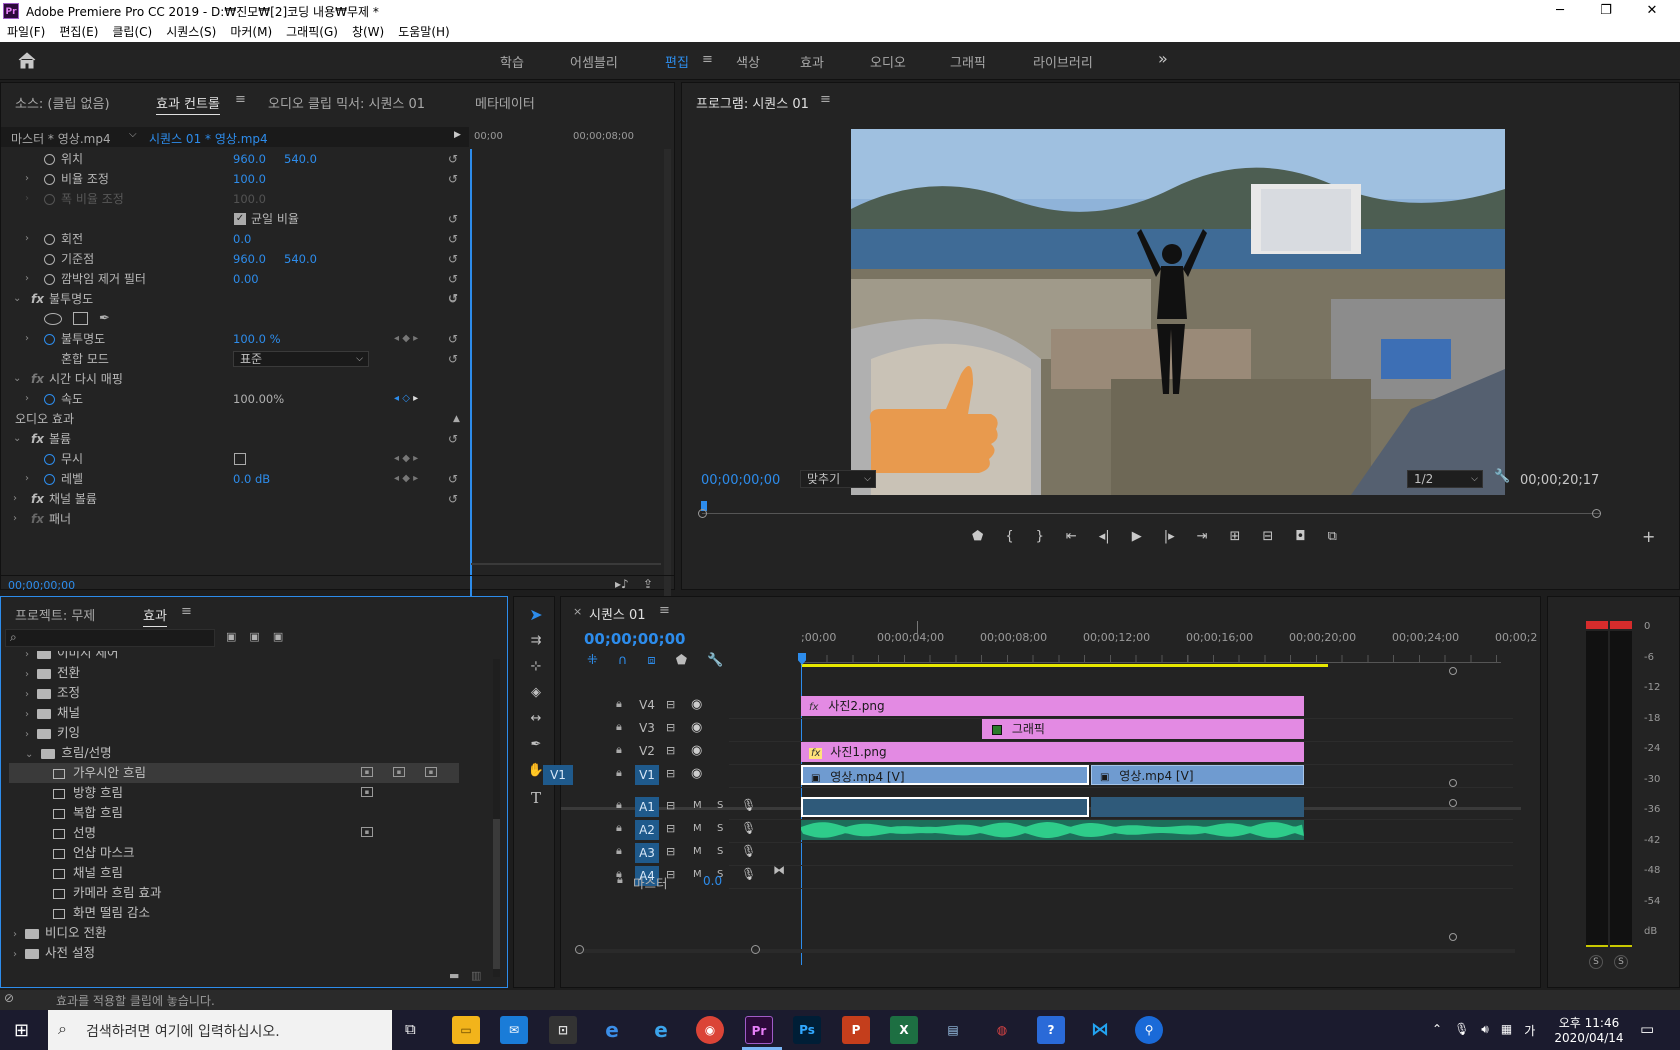 This screenshot has width=1680, height=1050. I want to click on ellipse-mask-icon, so click(53, 319).